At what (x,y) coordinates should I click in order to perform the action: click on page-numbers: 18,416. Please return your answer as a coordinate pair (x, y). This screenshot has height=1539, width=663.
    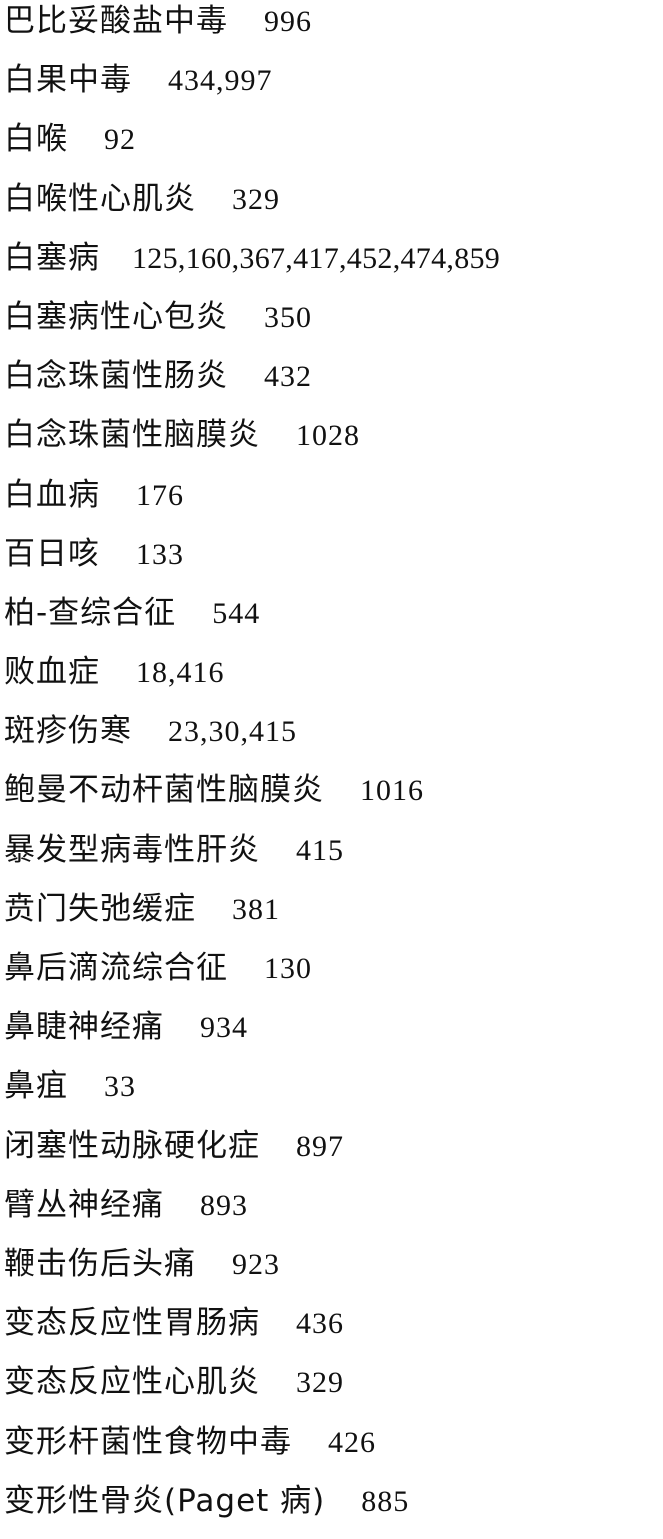
    Looking at the image, I should click on (180, 673).